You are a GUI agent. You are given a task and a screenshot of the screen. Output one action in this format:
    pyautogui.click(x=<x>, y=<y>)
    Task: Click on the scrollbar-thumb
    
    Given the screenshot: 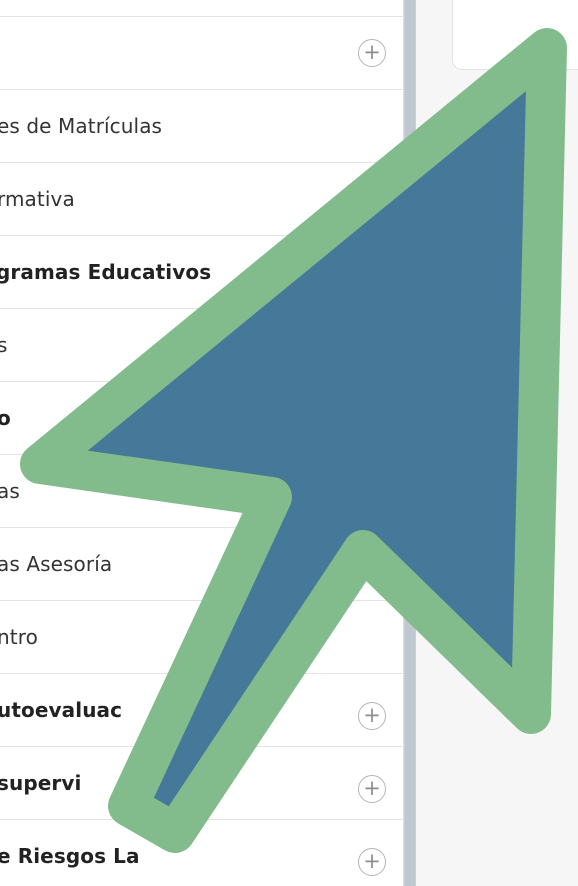 What is the action you would take?
    pyautogui.click(x=410, y=443)
    